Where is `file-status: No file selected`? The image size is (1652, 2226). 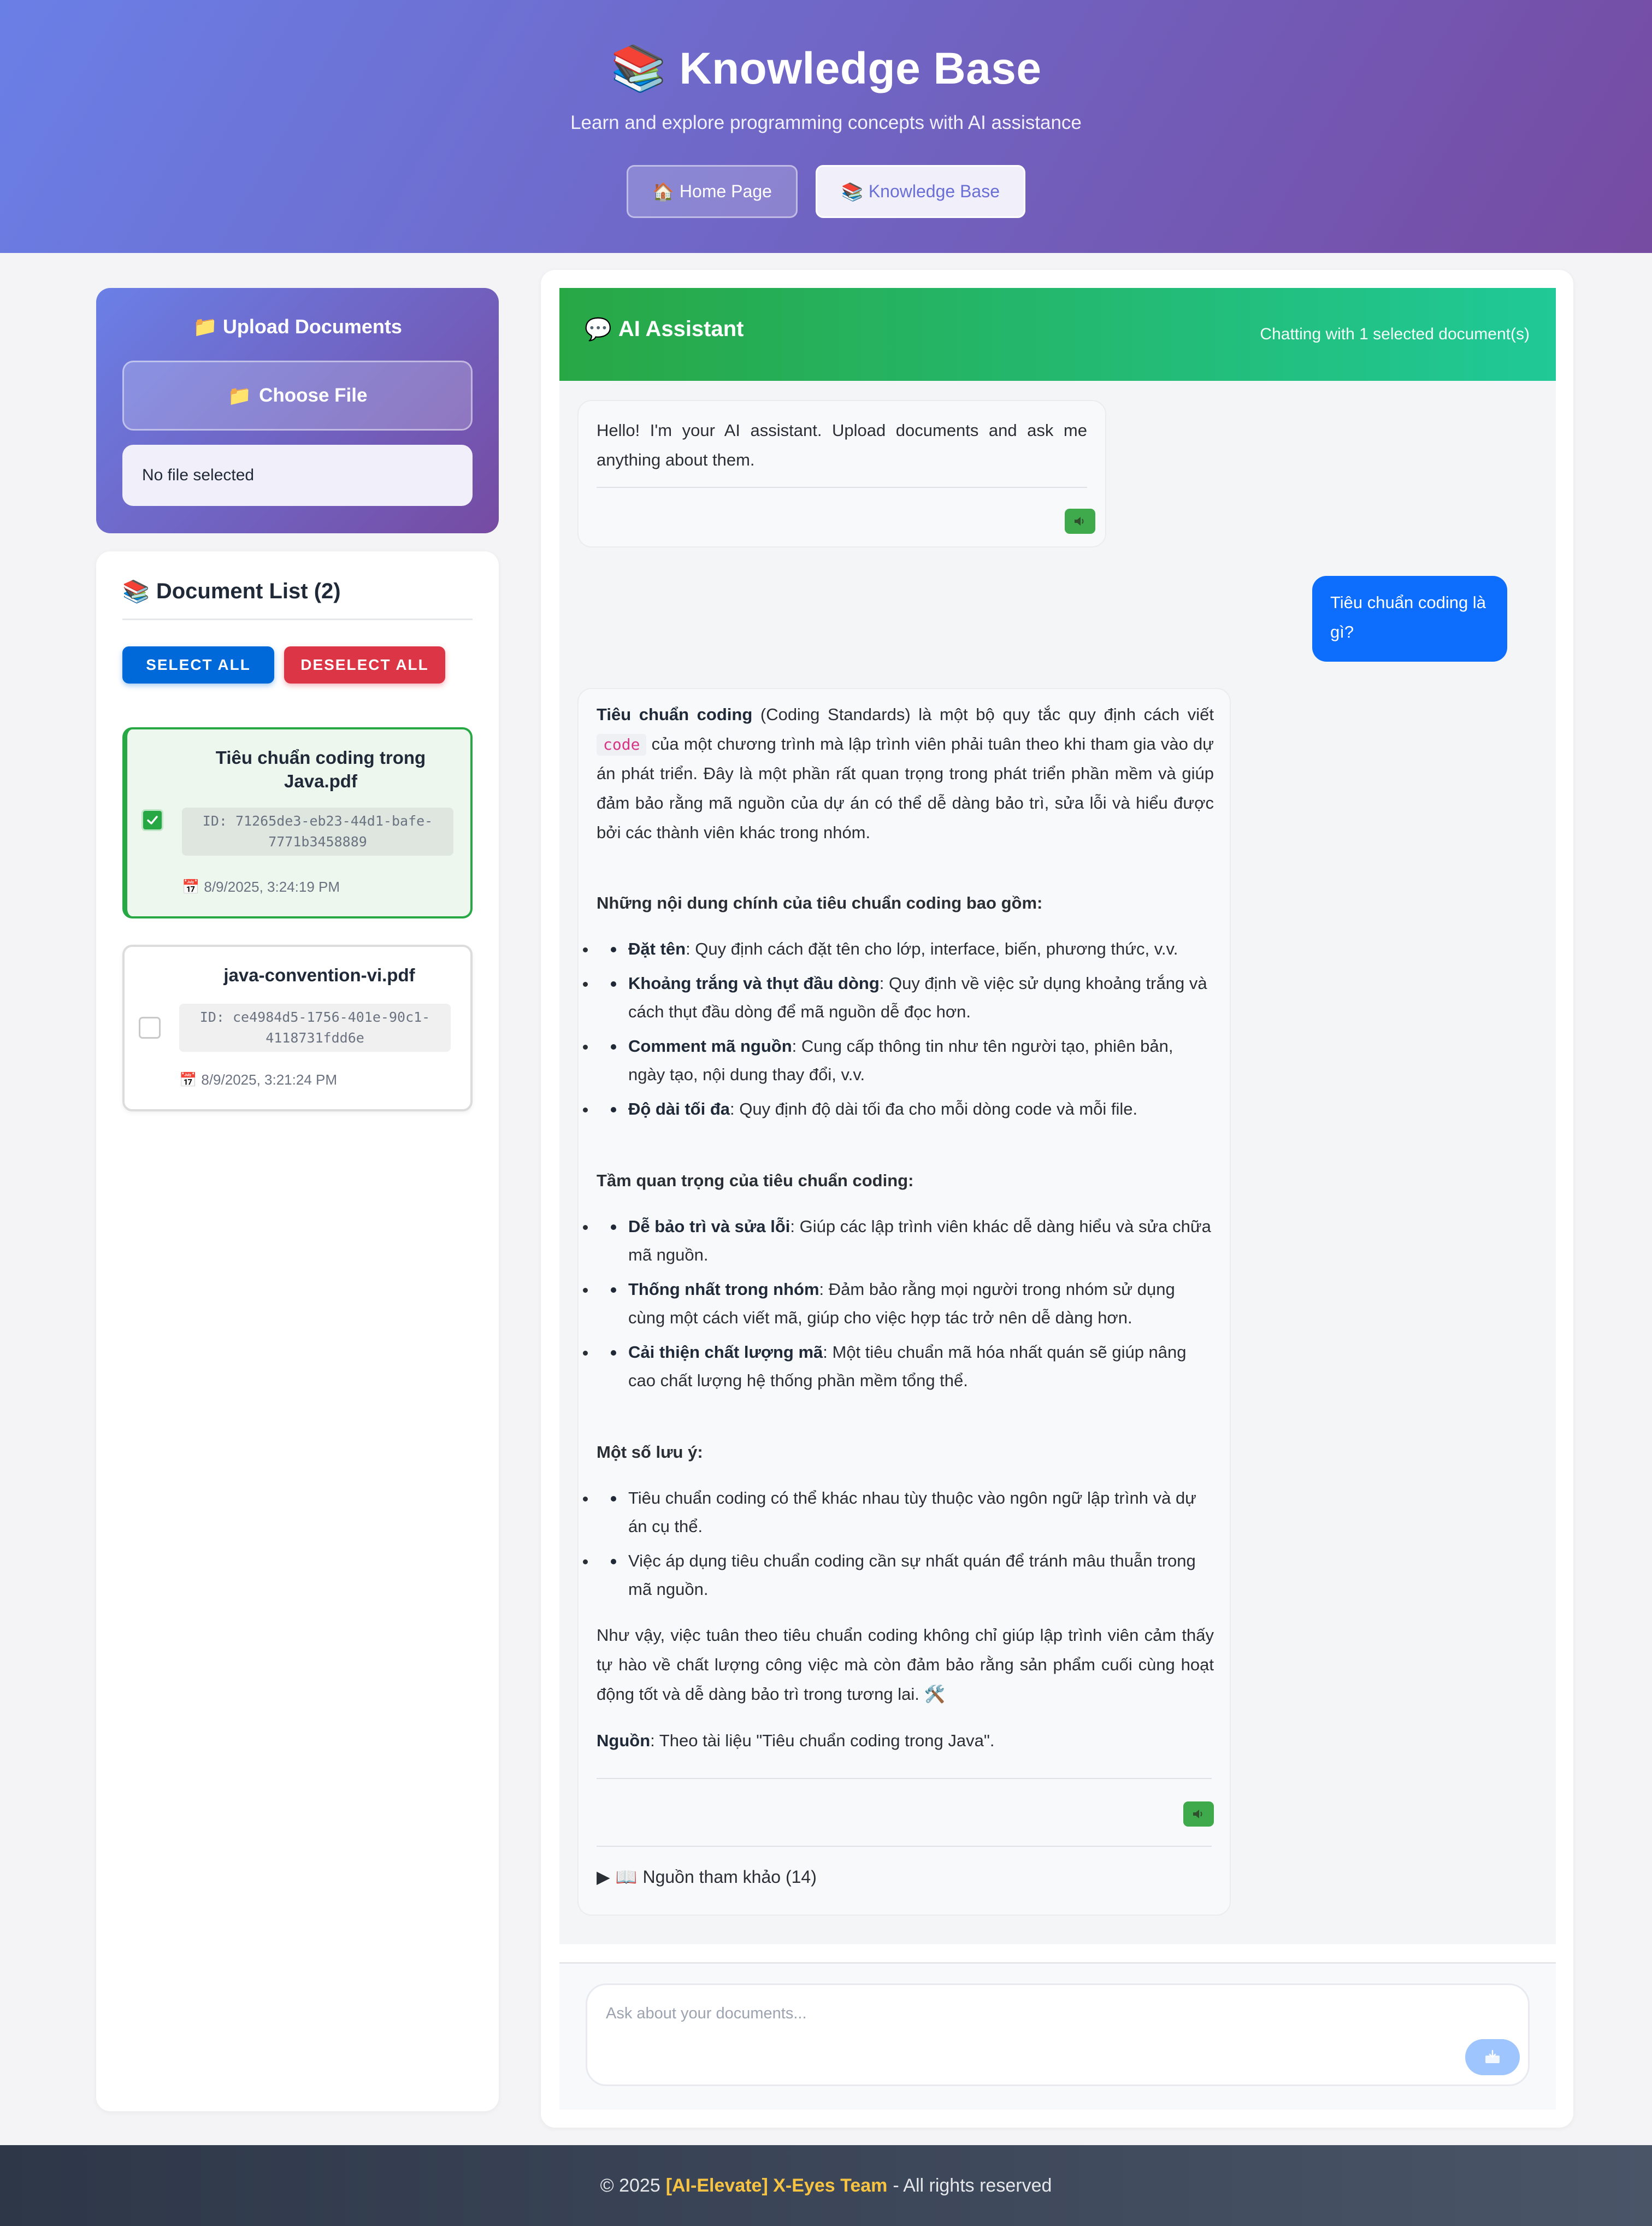
file-status: No file selected is located at coordinates (297, 475).